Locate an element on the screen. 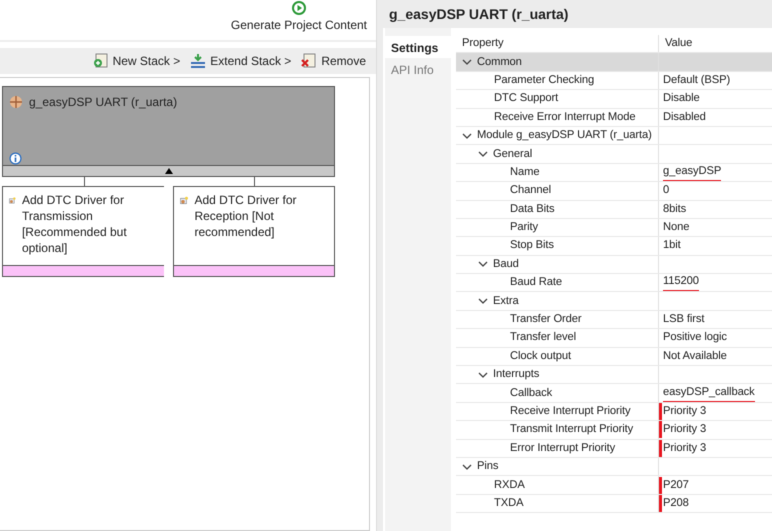 The width and height of the screenshot is (772, 531). value-text: g_easyDSP is located at coordinates (692, 173).